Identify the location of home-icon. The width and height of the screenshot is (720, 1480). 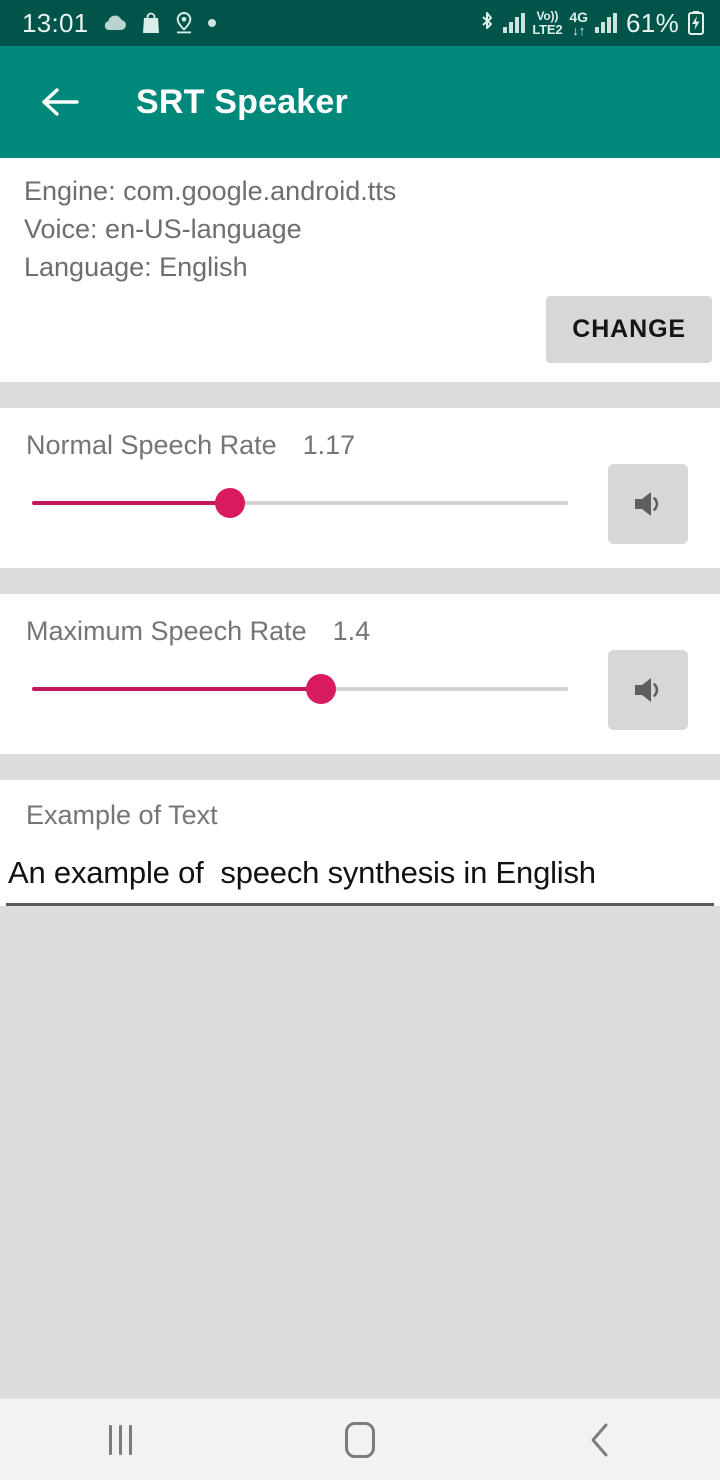
(360, 1439).